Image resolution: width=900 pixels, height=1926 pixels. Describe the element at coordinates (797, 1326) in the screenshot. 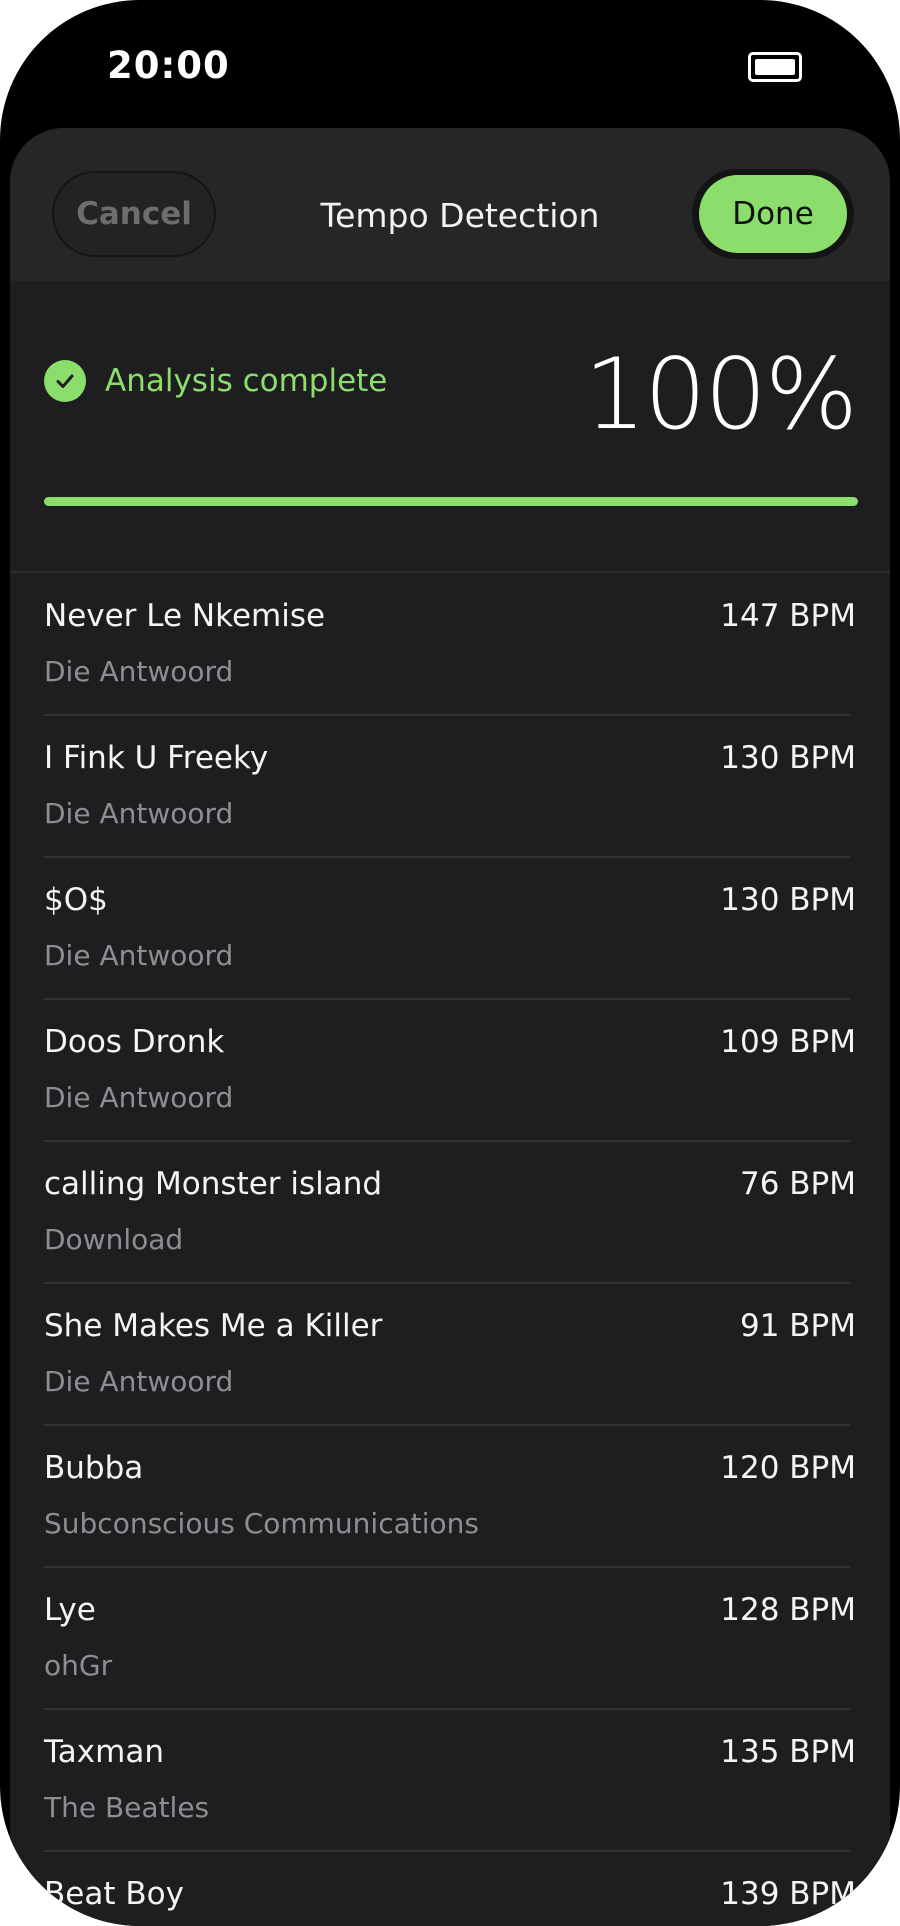

I see `track-bpm: 91 BPM` at that location.